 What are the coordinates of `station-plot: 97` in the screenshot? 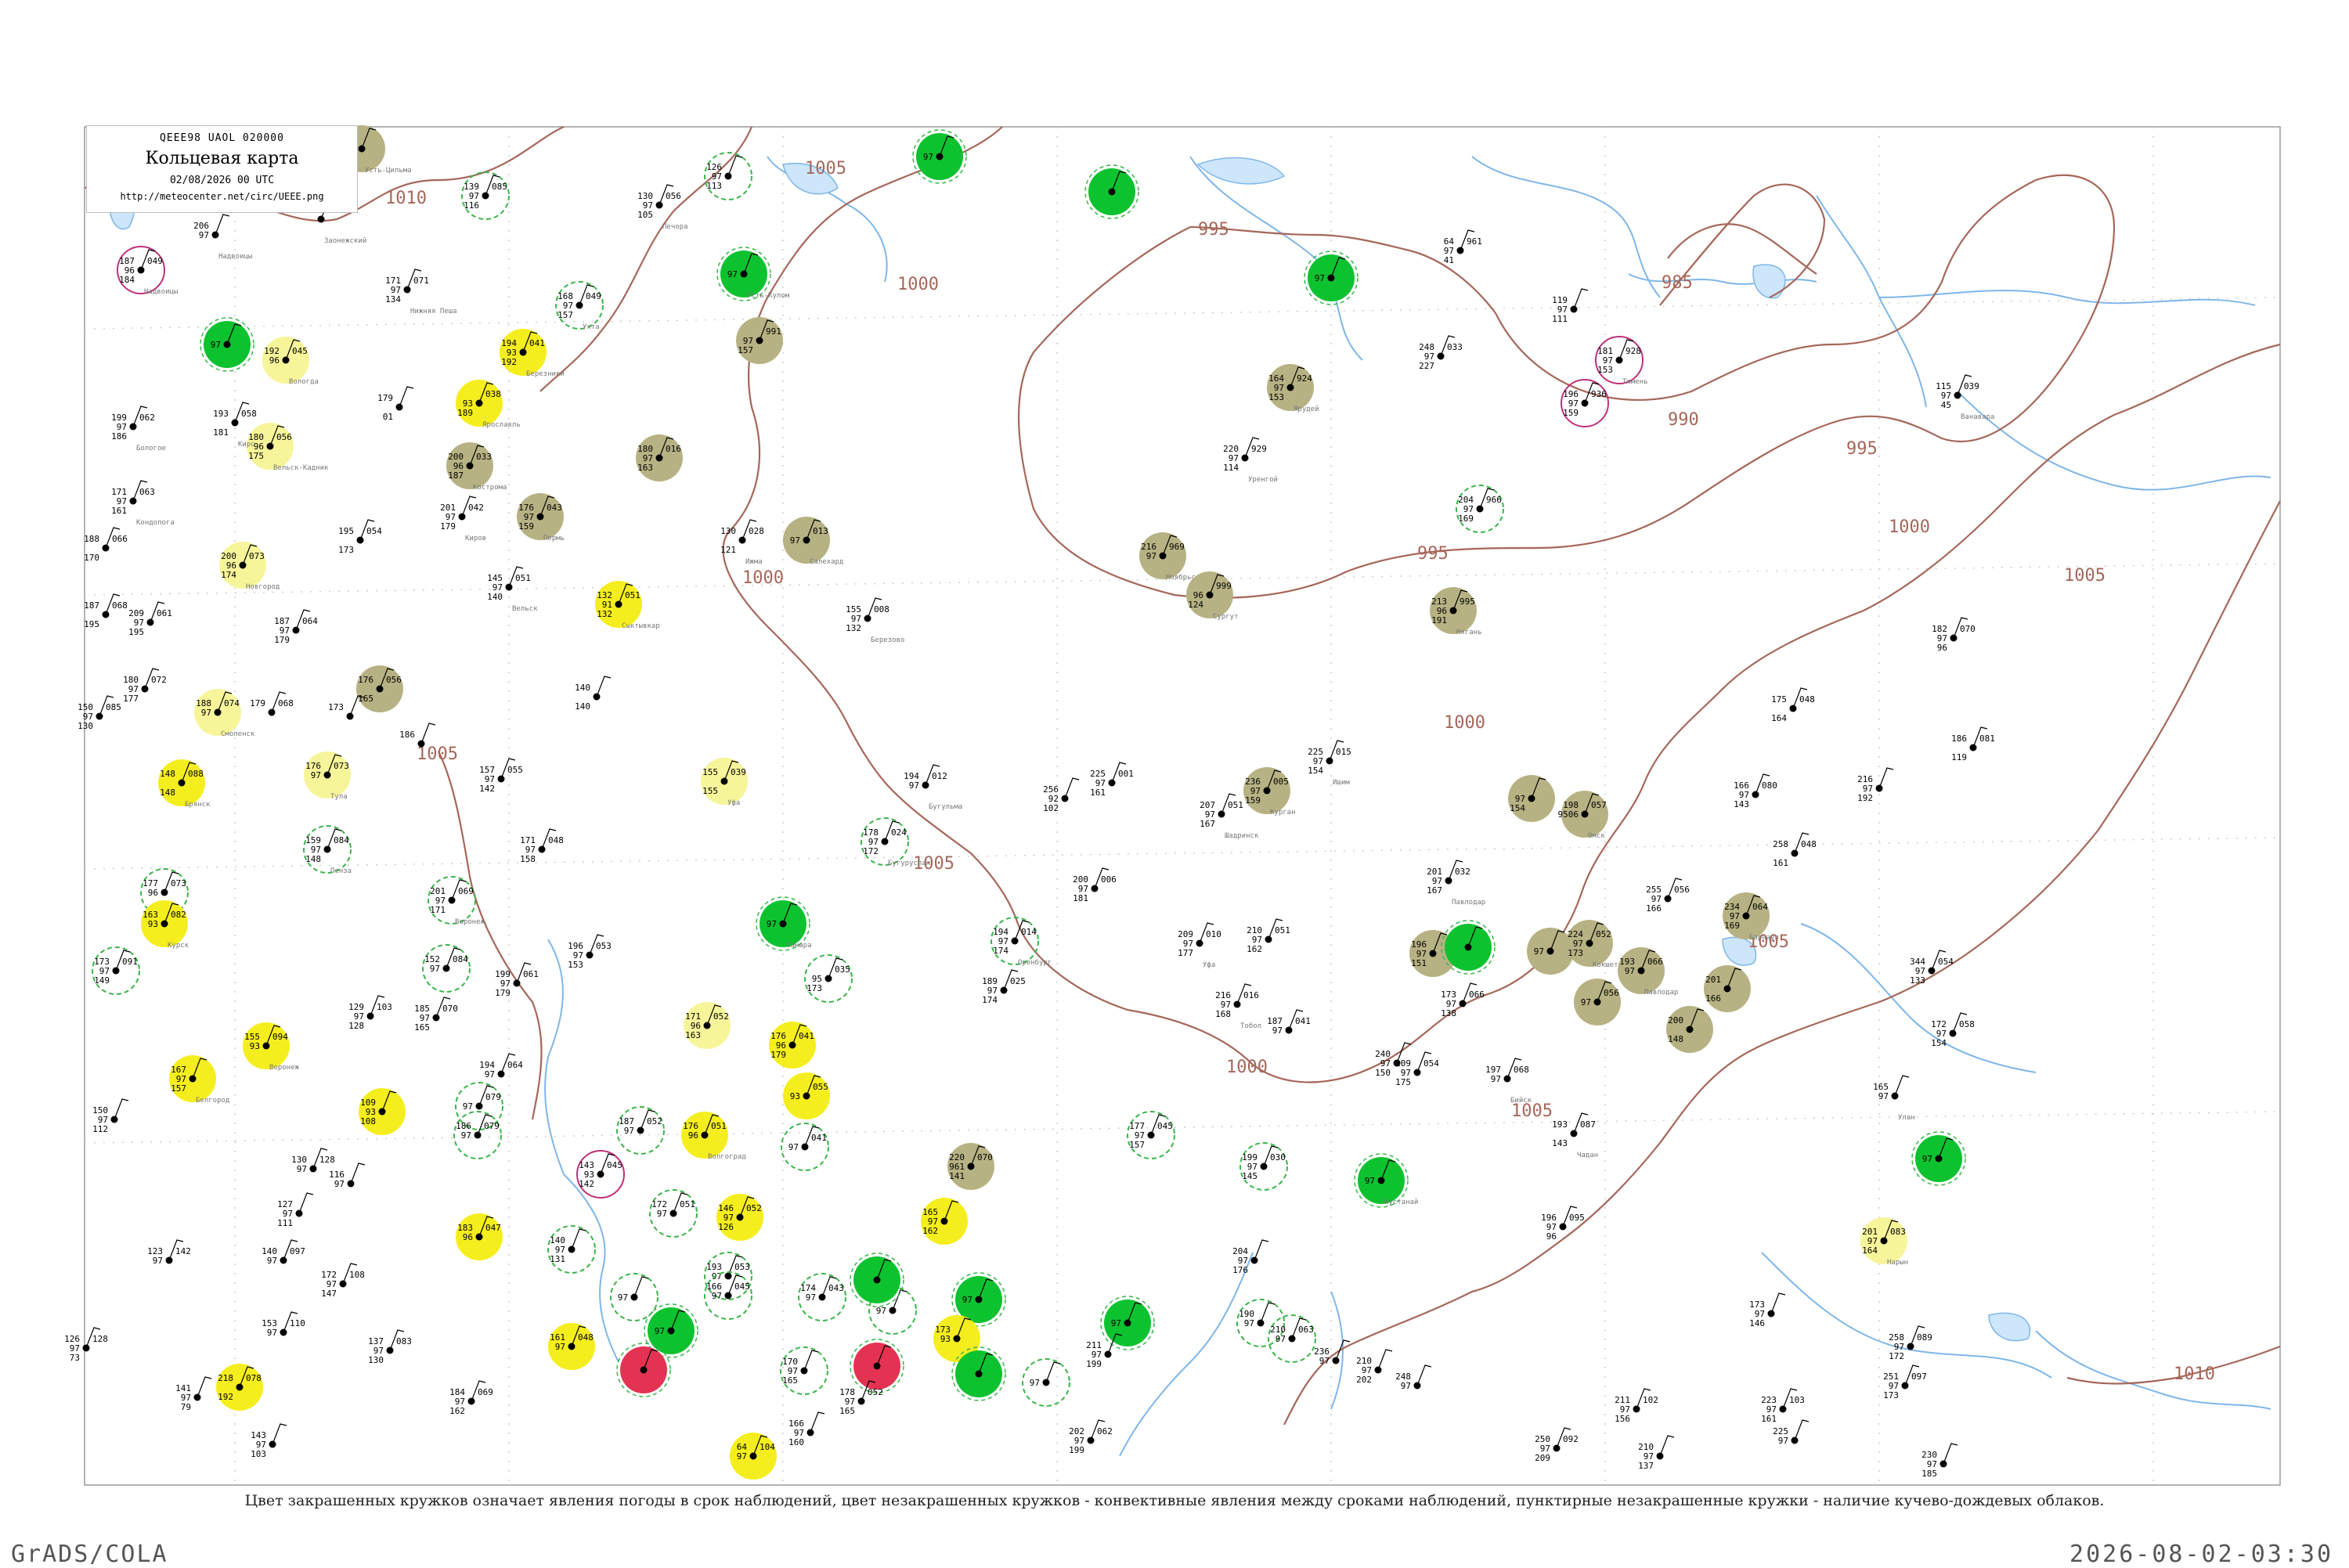 It's located at (1551, 951).